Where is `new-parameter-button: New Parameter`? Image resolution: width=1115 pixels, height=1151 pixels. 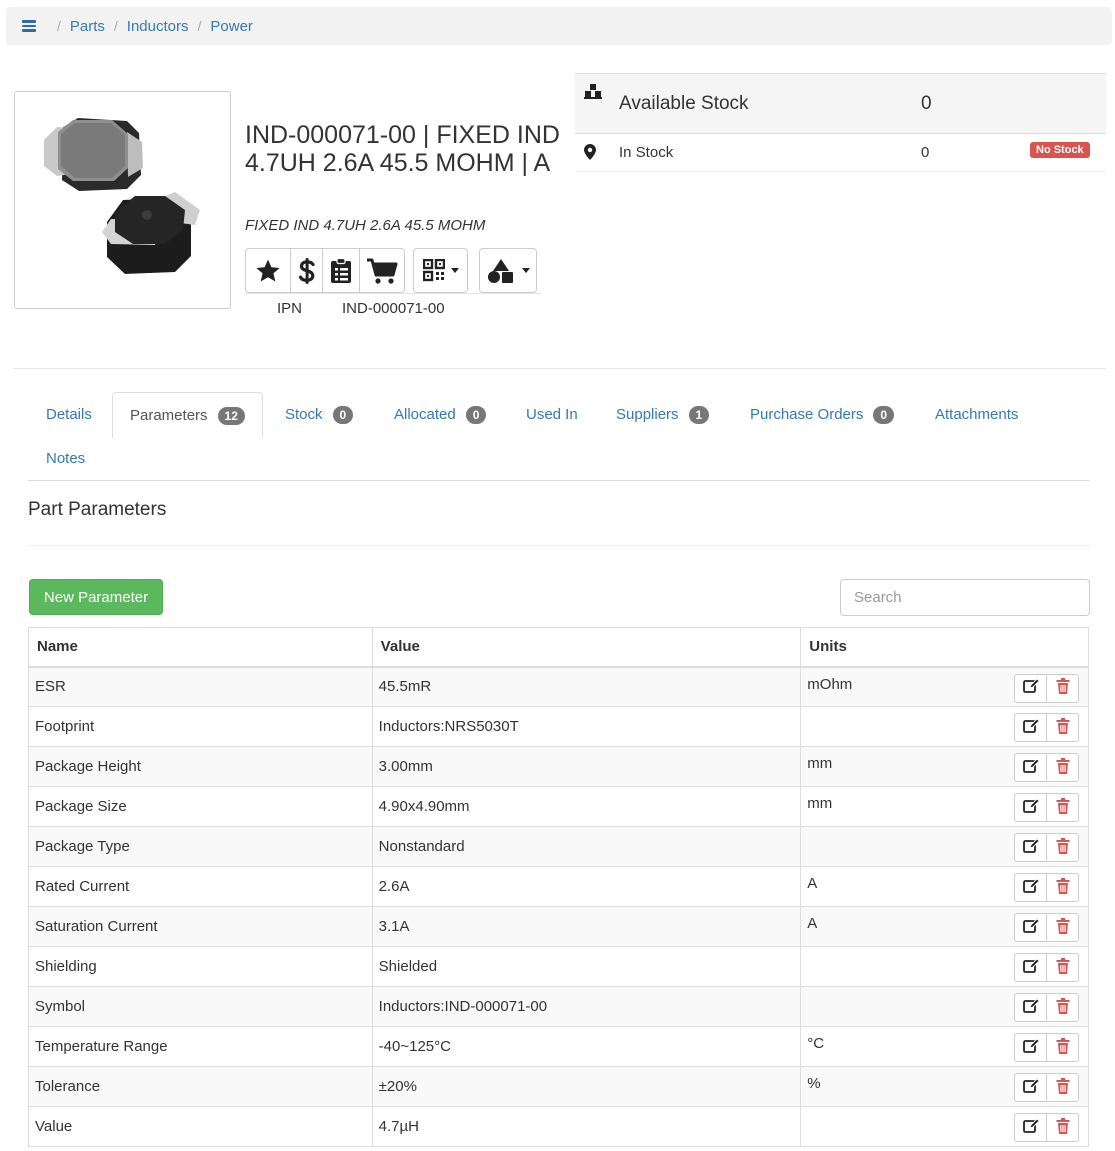
new-parameter-button: New Parameter is located at coordinates (96, 597).